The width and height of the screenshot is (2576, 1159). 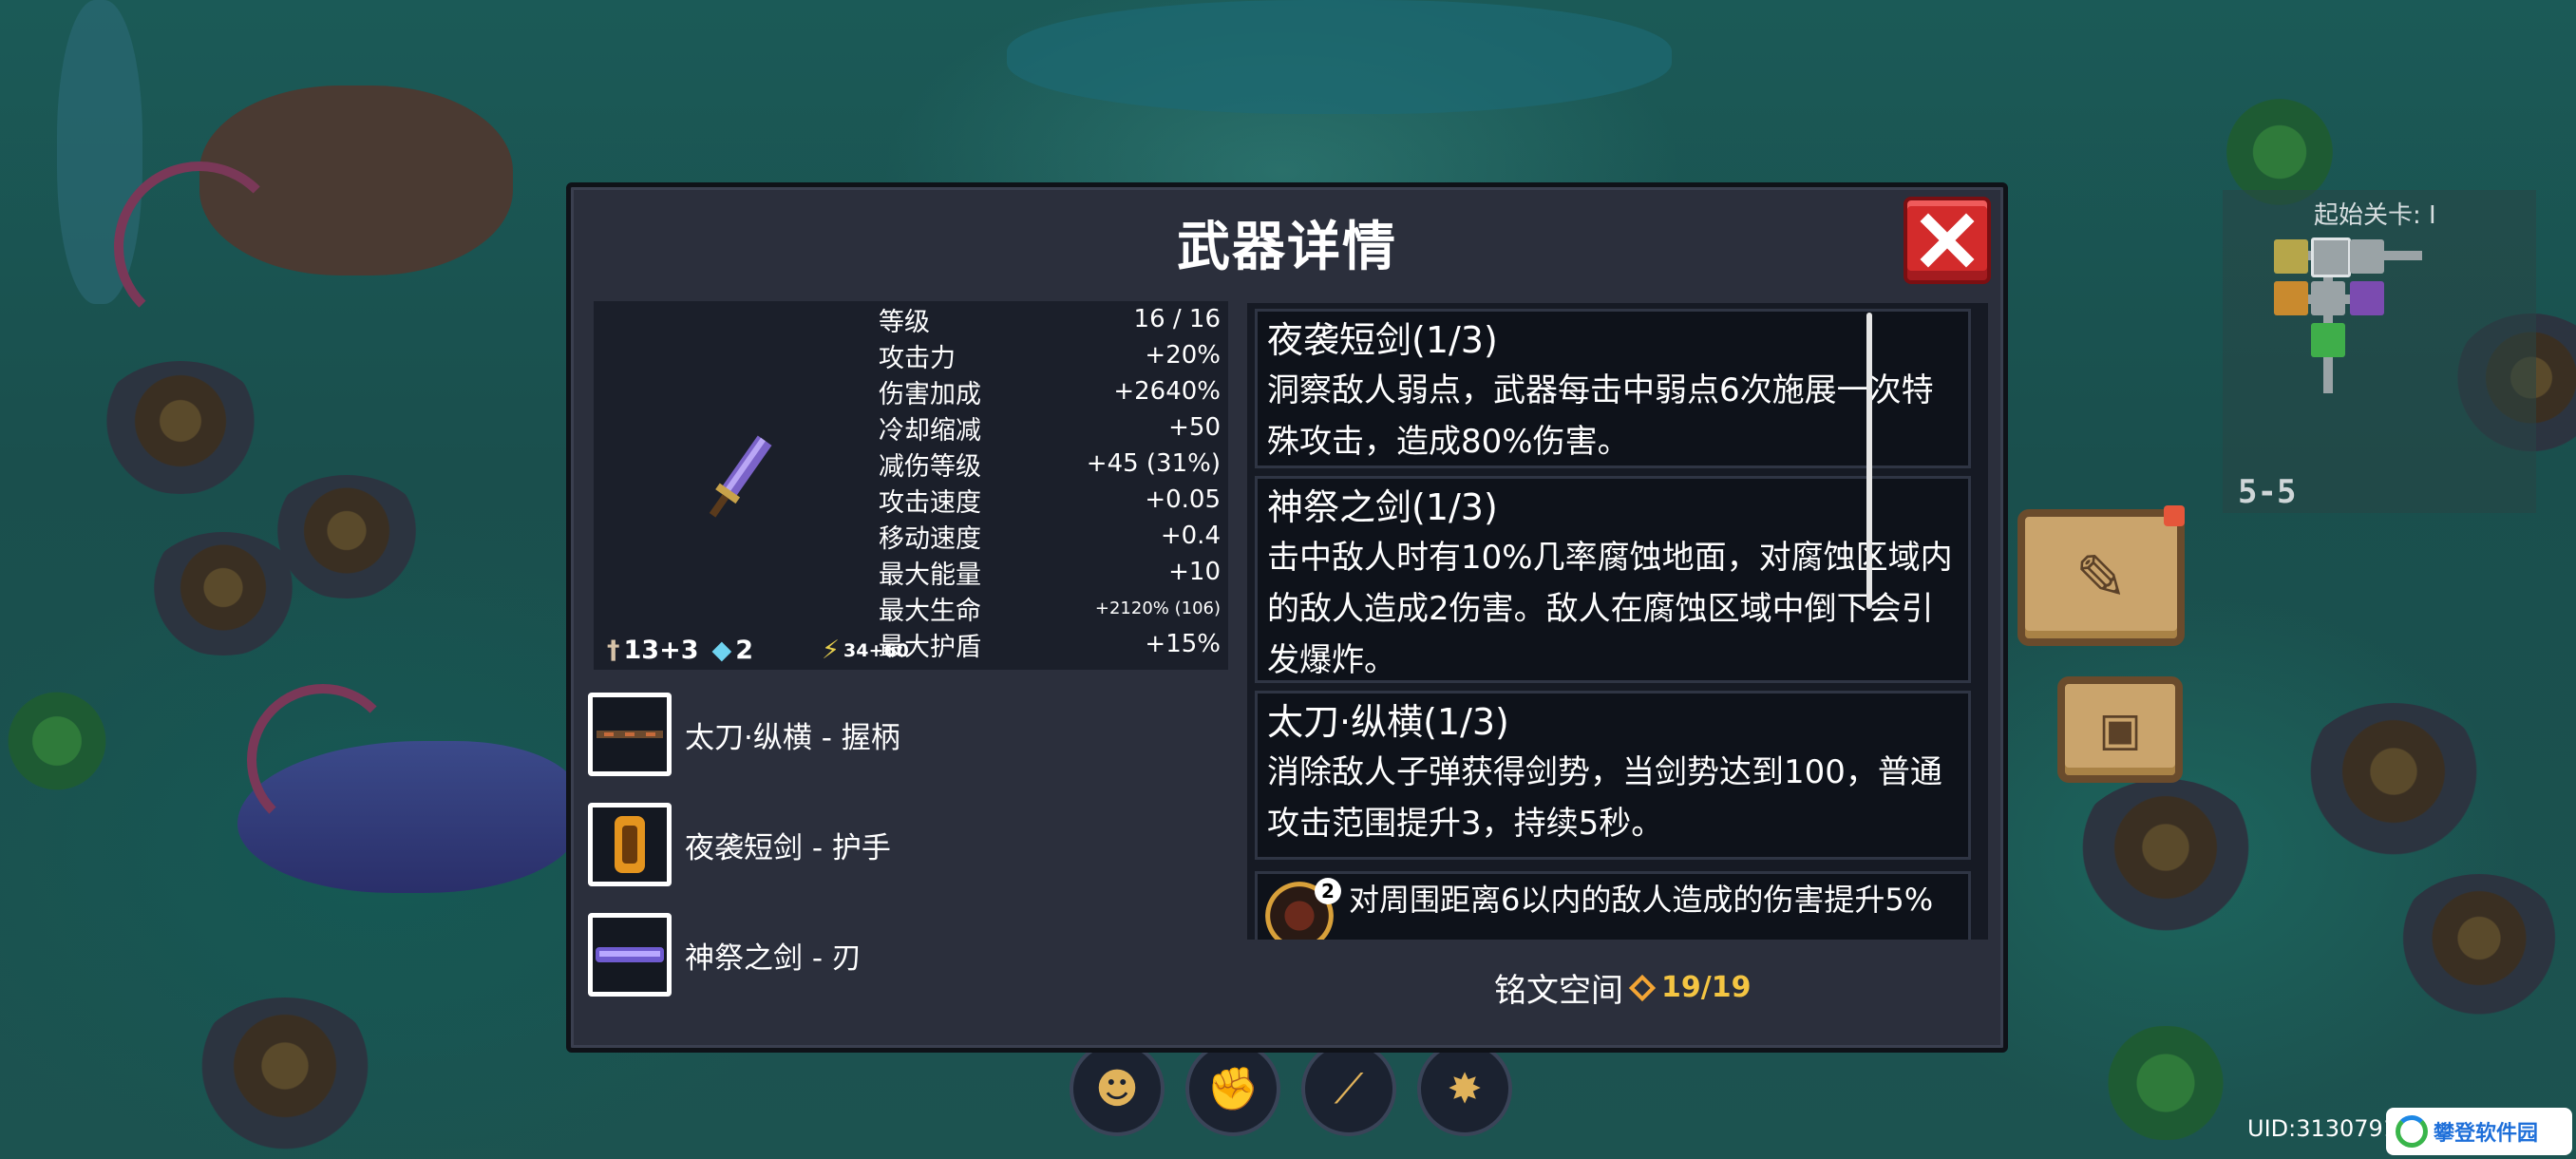 I want to click on minimap-room-event, so click(x=2291, y=256).